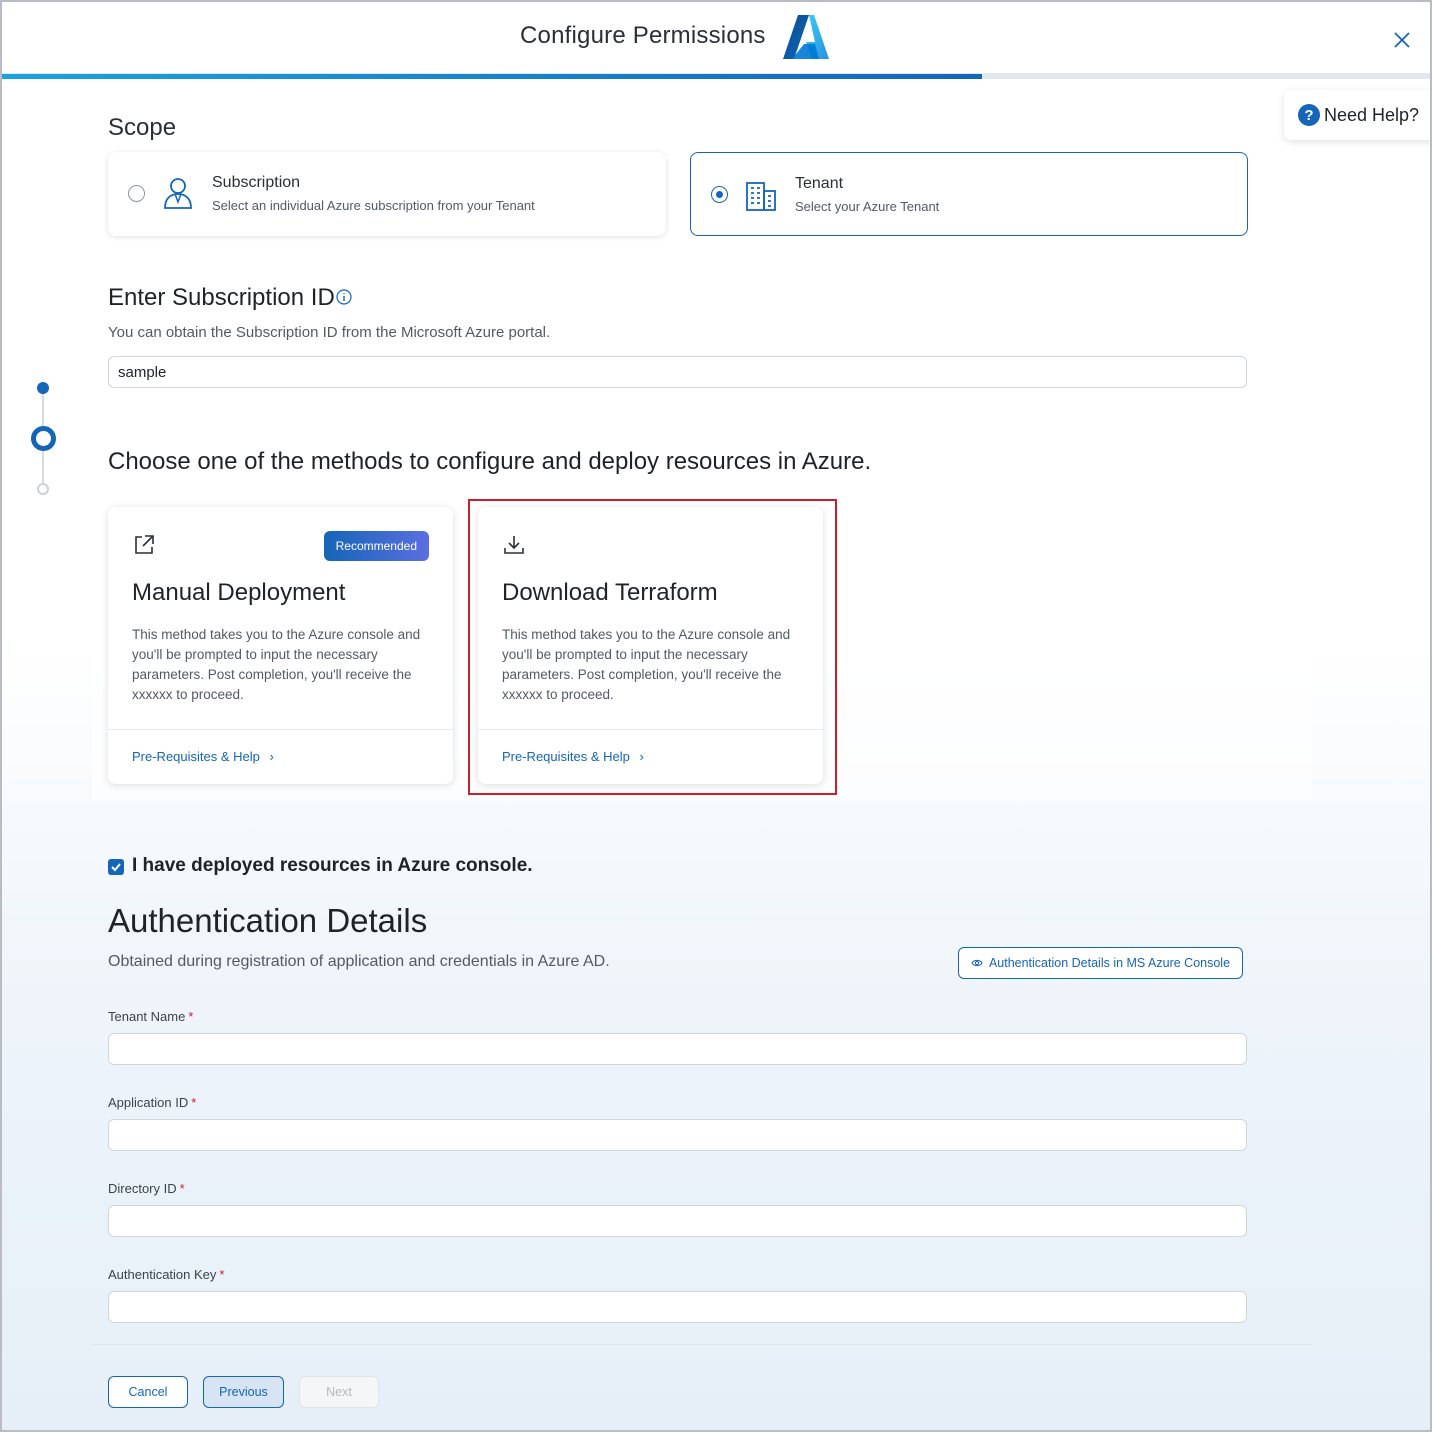  What do you see at coordinates (256, 182) in the screenshot?
I see `scope-option-title: Subscription` at bounding box center [256, 182].